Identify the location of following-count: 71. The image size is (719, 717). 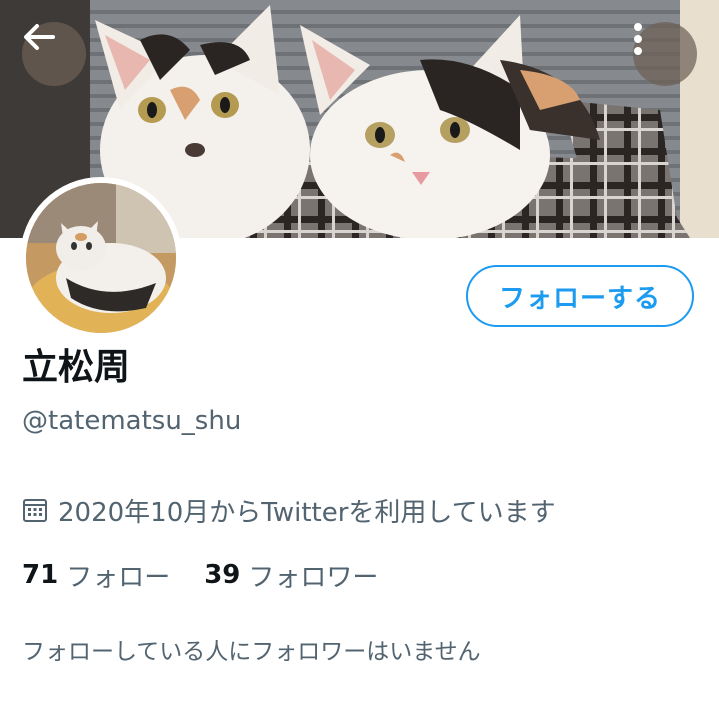
(40, 575).